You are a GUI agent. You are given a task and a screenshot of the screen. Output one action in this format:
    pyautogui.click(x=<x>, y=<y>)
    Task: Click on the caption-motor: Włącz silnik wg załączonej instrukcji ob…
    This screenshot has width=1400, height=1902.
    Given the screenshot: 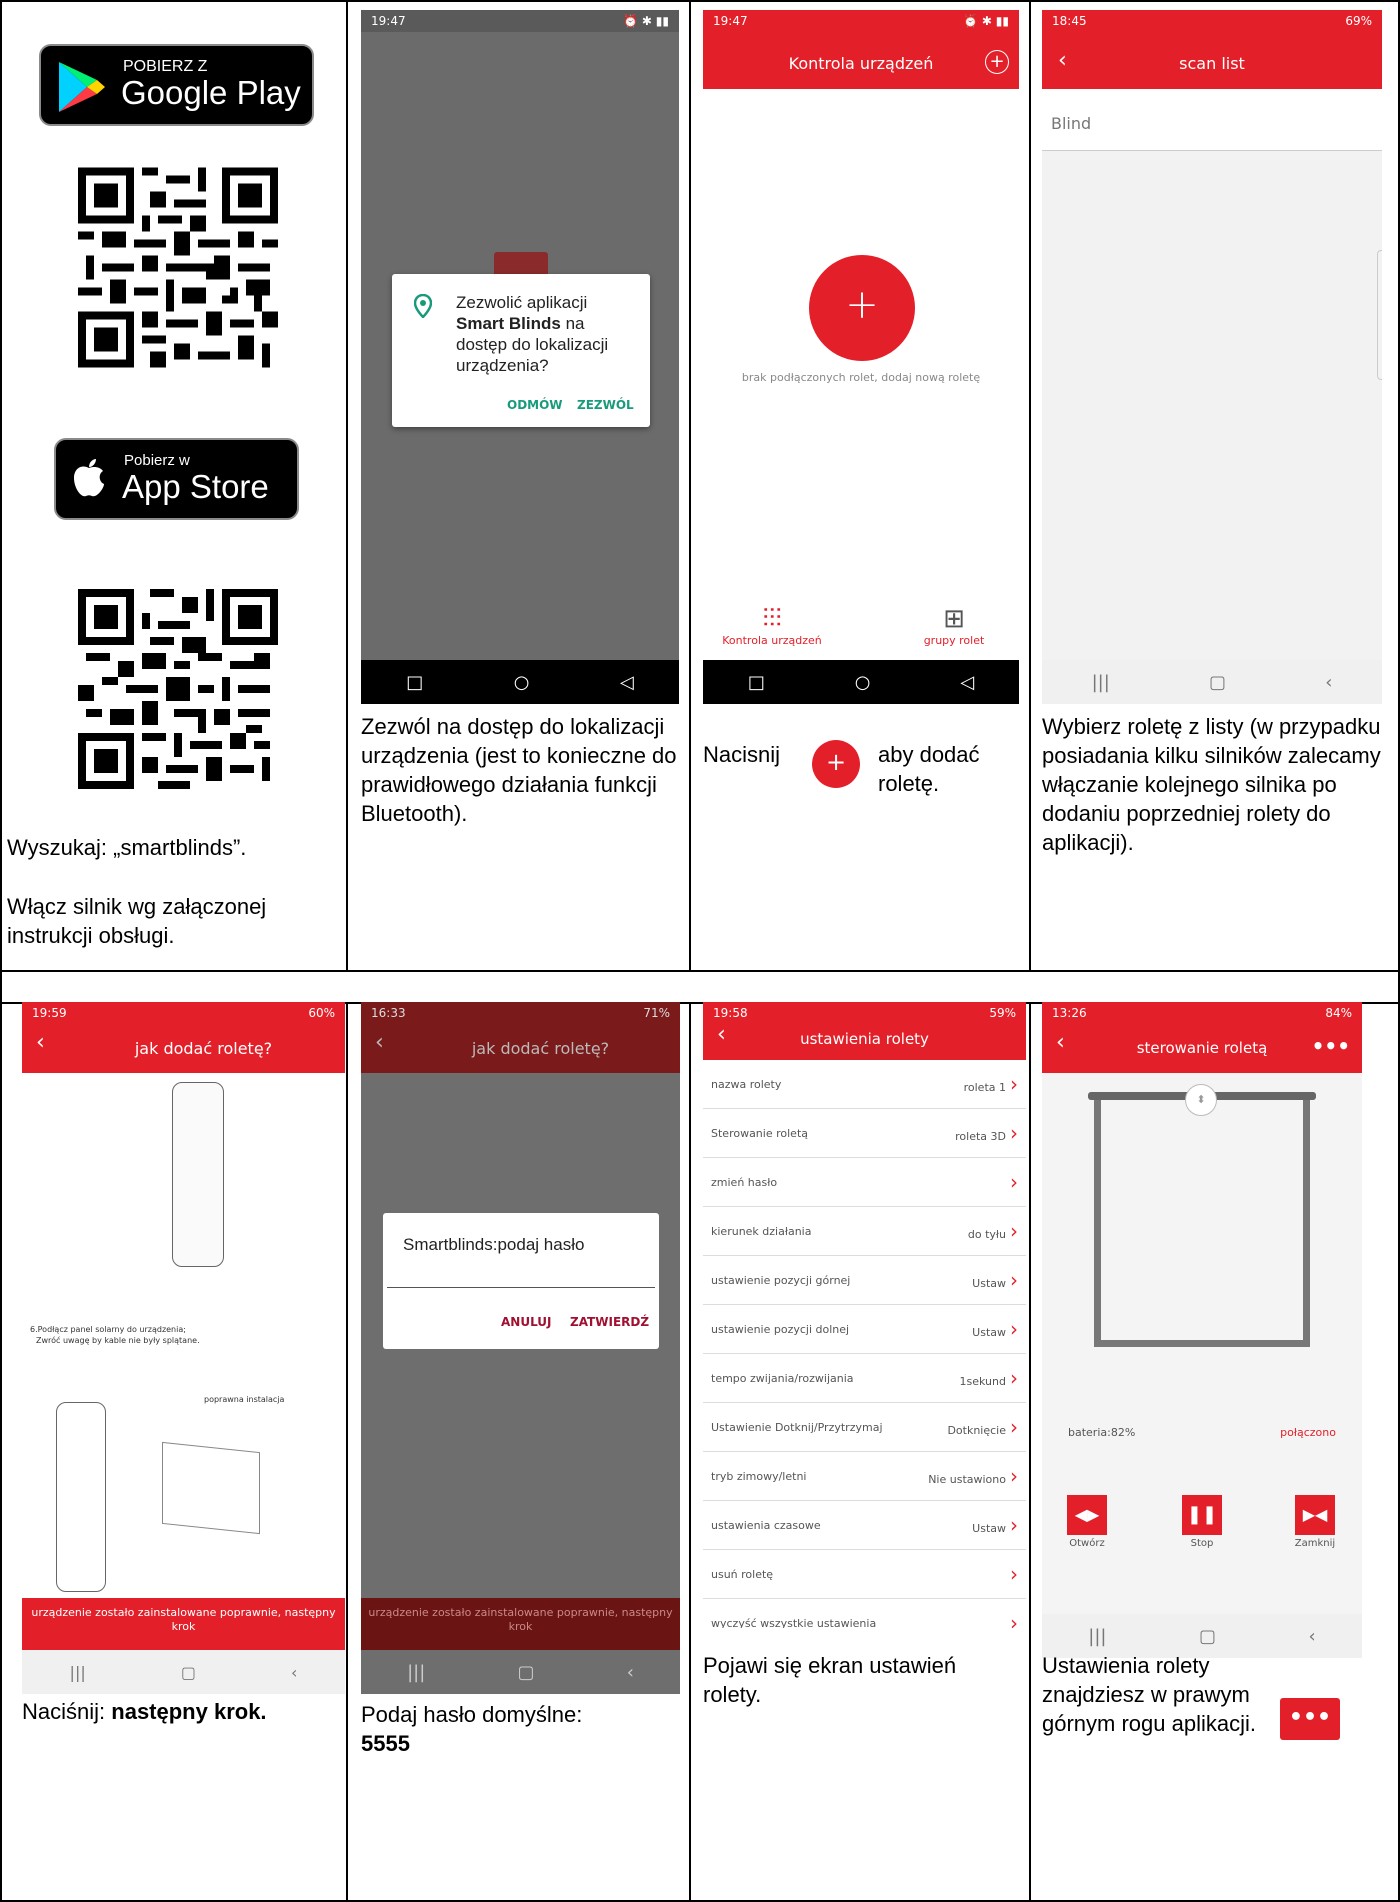 What is the action you would take?
    pyautogui.click(x=137, y=921)
    